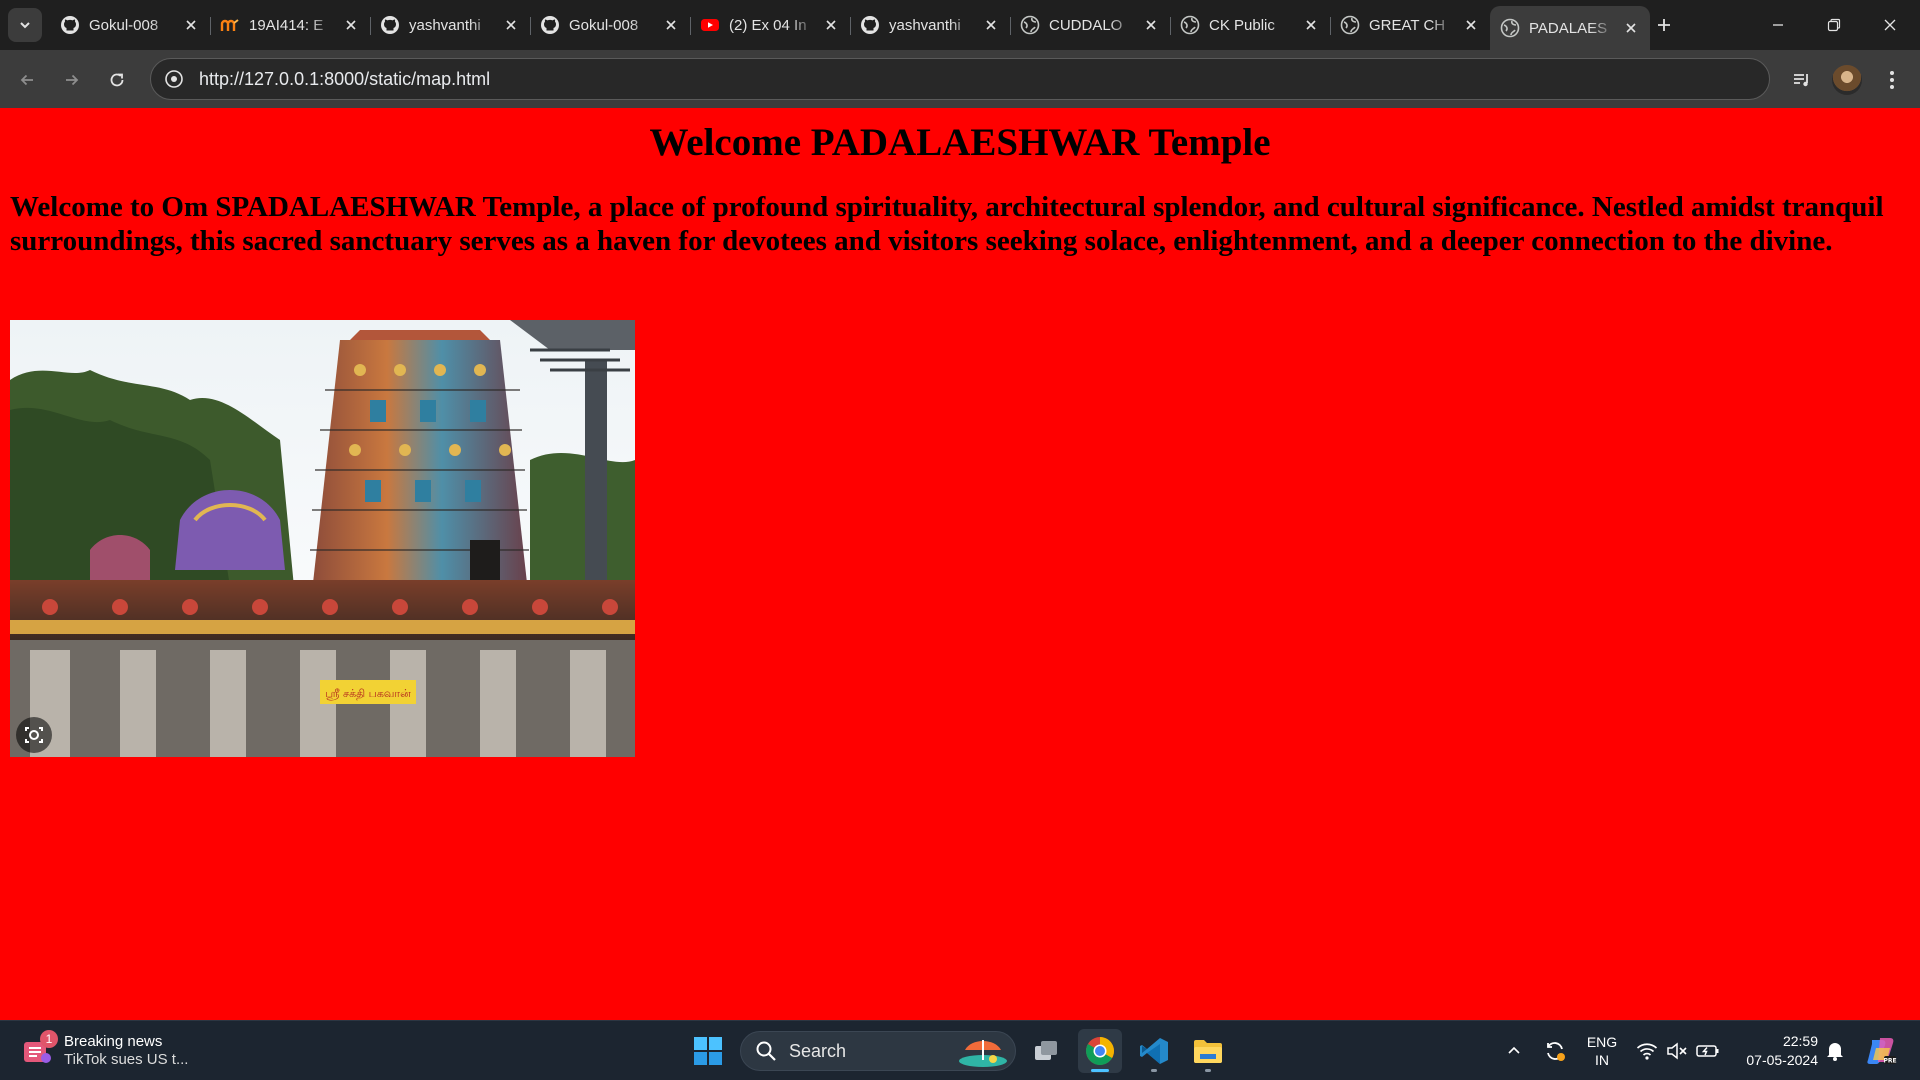 The image size is (1920, 1080). Describe the element at coordinates (1570, 28) in the screenshot. I see `tab-active: PADALAES` at that location.